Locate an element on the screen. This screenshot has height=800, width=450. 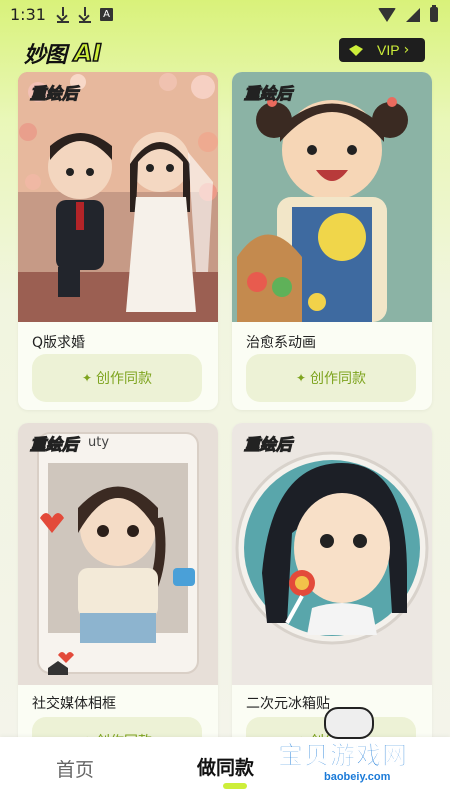
card-title: 治愈系动画 is located at coordinates (281, 343).